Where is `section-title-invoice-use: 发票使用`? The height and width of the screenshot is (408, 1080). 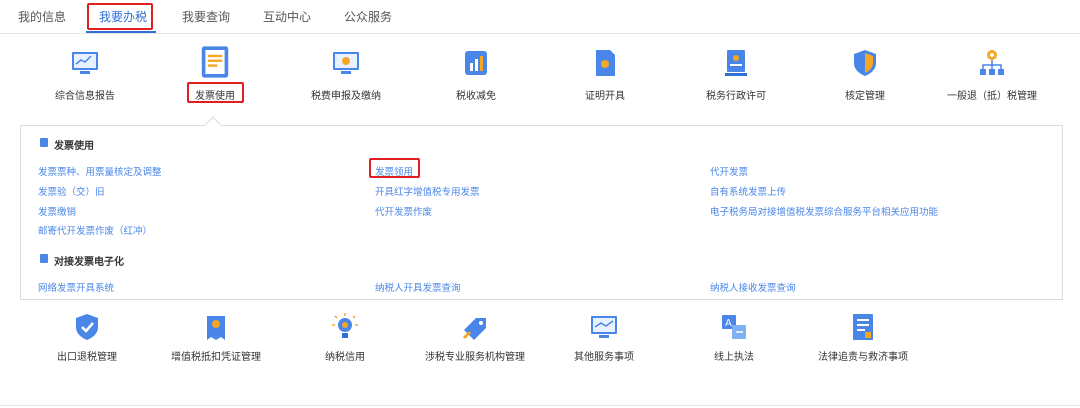 section-title-invoice-use: 发票使用 is located at coordinates (74, 146).